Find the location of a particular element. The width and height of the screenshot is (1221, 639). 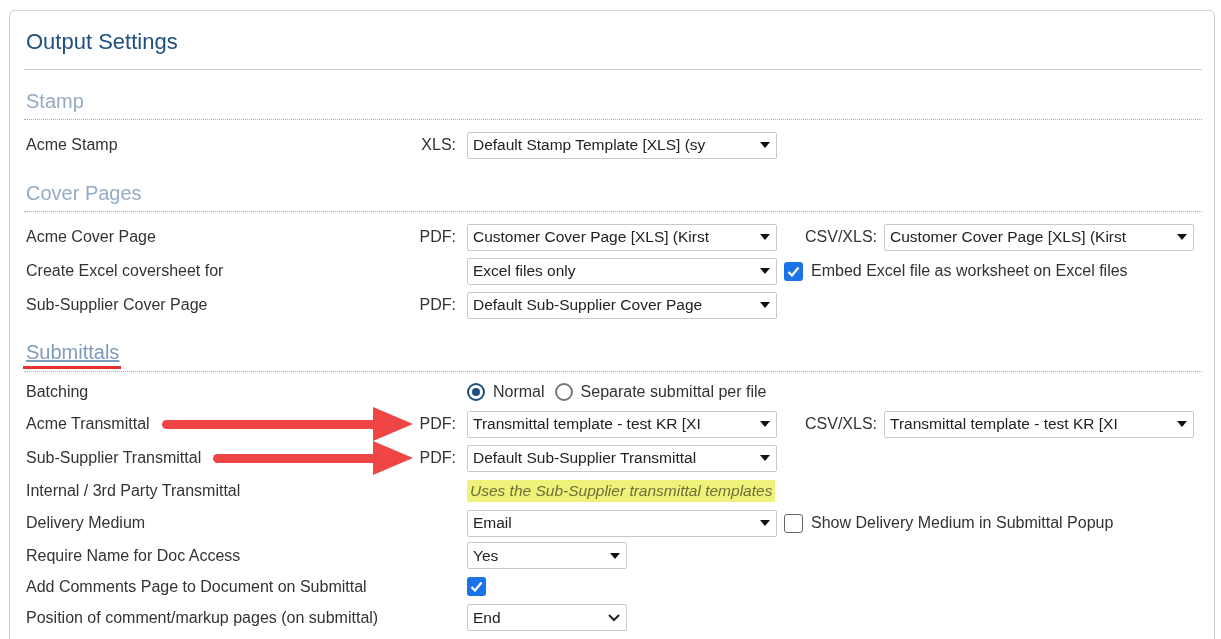

setting-label: Sub-Supplier Transmittal is located at coordinates (114, 458).